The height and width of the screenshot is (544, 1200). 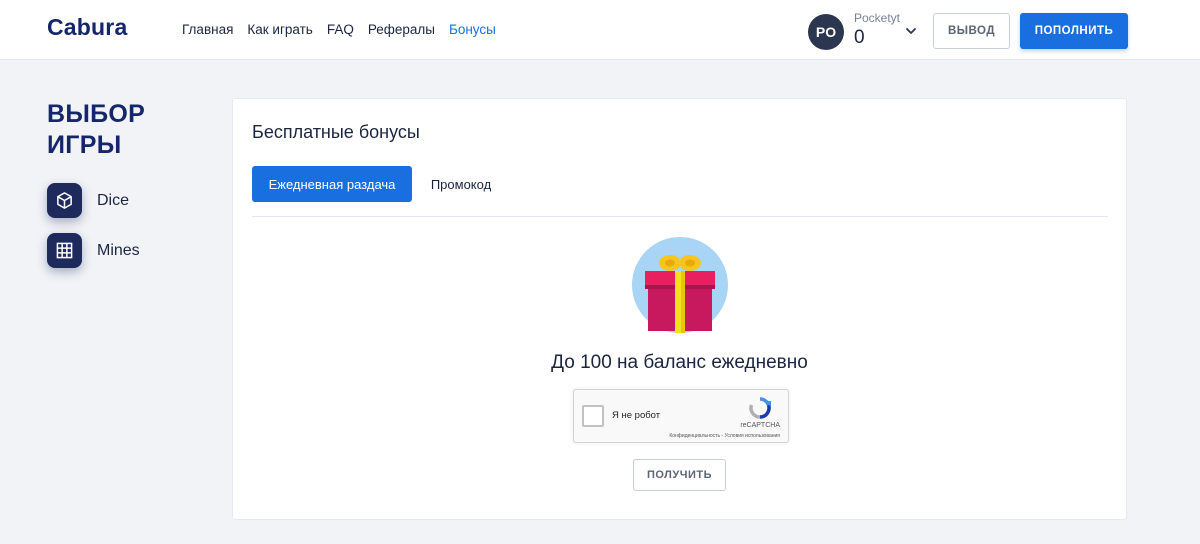 I want to click on grid-icon, so click(x=64, y=250).